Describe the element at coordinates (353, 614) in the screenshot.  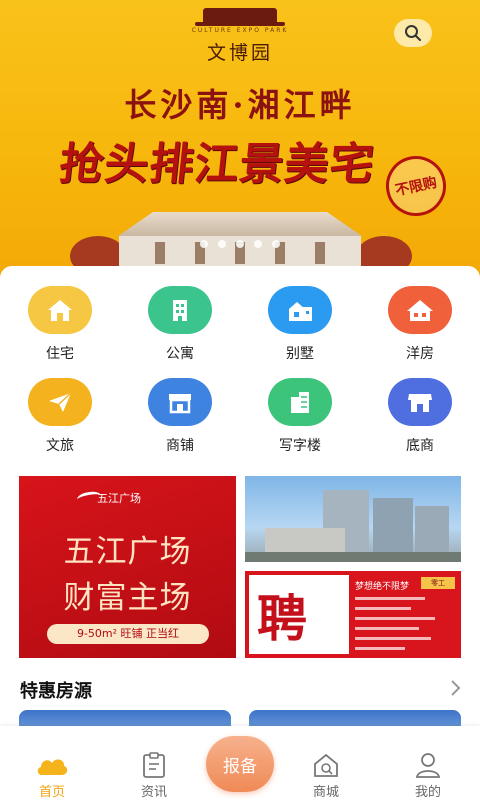
I see `promo-hiring: 聘 梦想绝不限梦 零工` at that location.